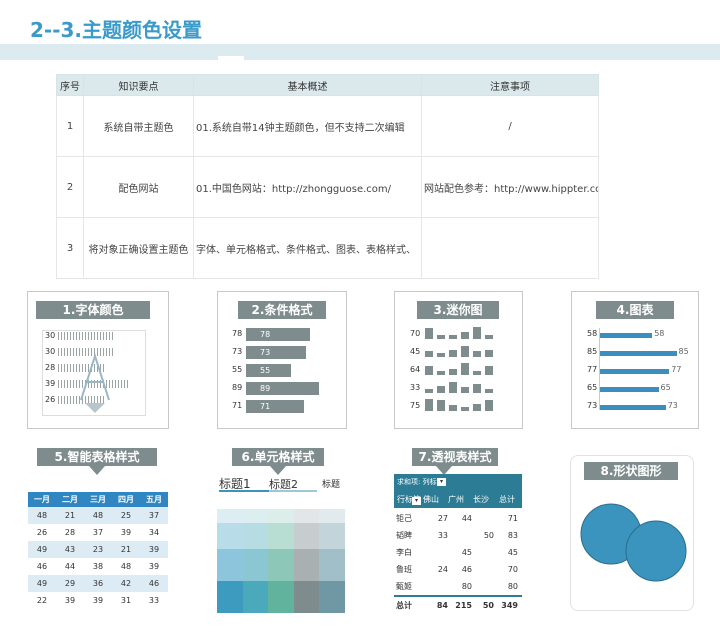 The height and width of the screenshot is (636, 720). What do you see at coordinates (70, 532) in the screenshot?
I see `table-cell: 28` at bounding box center [70, 532].